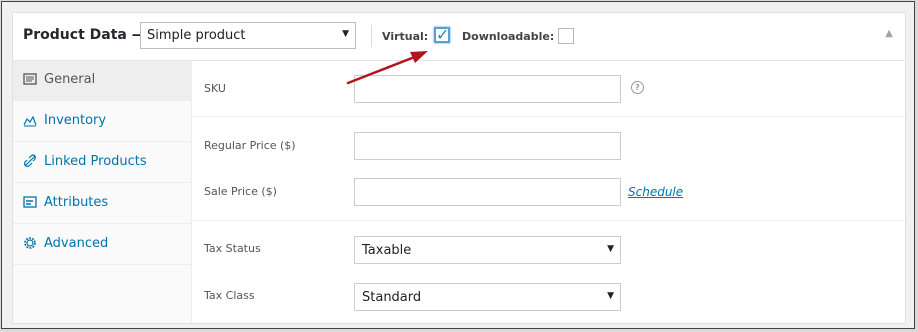  What do you see at coordinates (487, 250) in the screenshot?
I see `tax-status-select: Taxable ▼` at bounding box center [487, 250].